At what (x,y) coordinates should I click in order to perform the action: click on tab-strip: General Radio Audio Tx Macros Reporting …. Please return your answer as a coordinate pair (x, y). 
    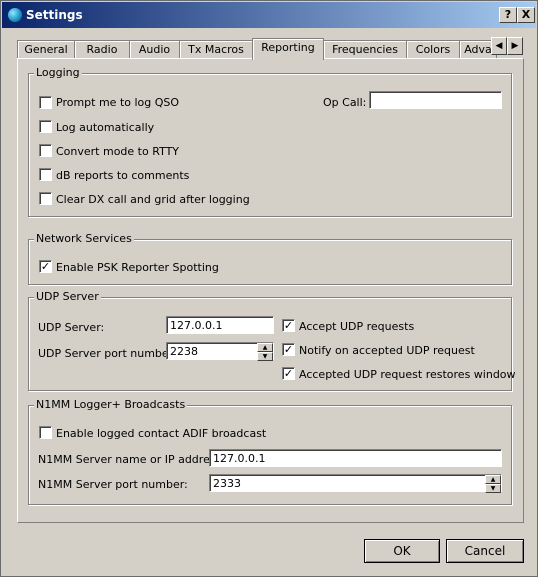
    Looking at the image, I should click on (270, 49).